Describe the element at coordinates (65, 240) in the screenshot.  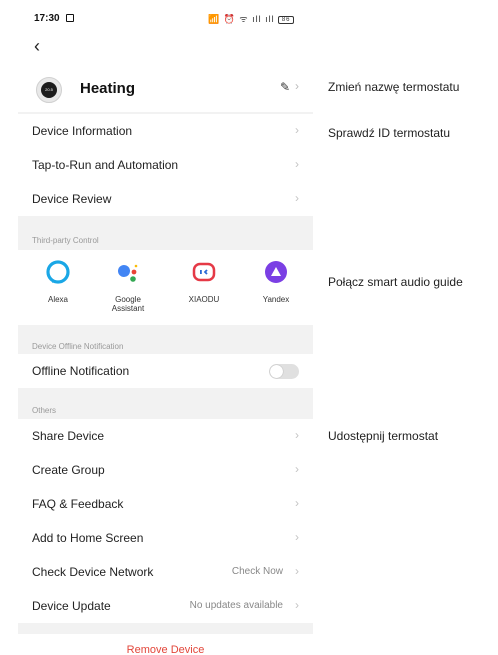
I see `section-label-third-party: Third-party Control` at that location.